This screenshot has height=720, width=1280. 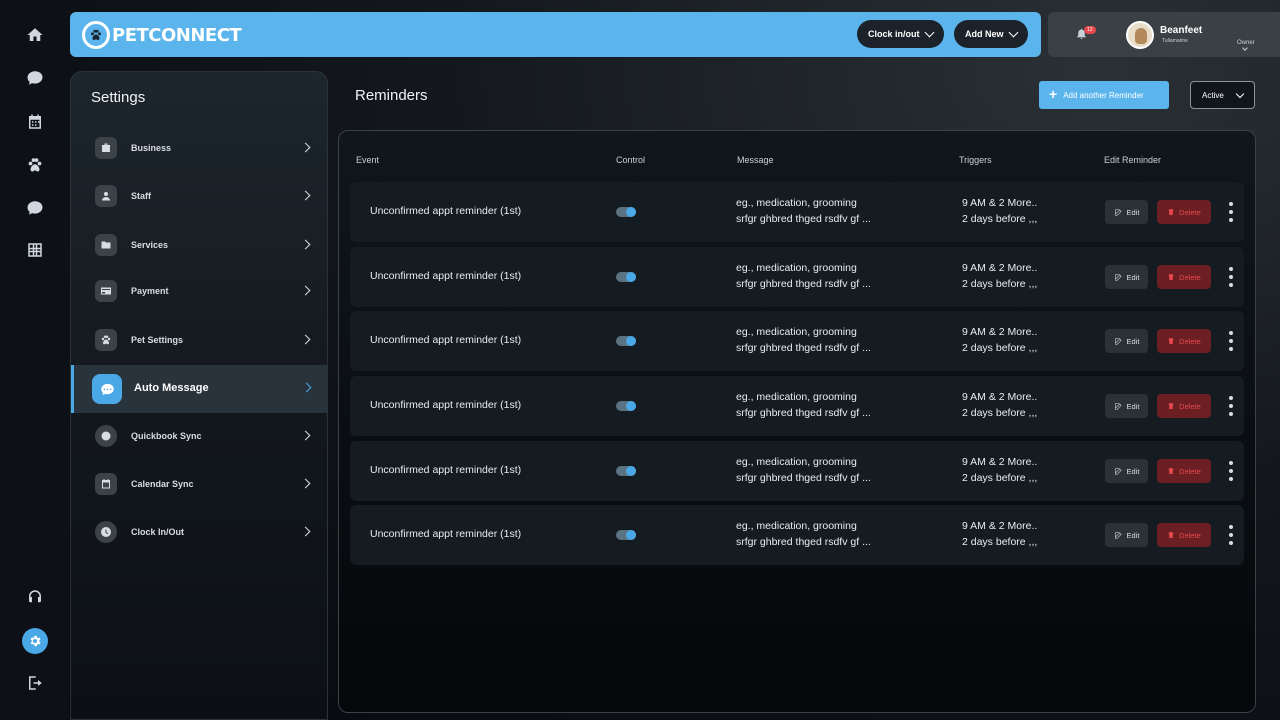 What do you see at coordinates (1222, 95) in the screenshot?
I see `status-filter-select: Active` at bounding box center [1222, 95].